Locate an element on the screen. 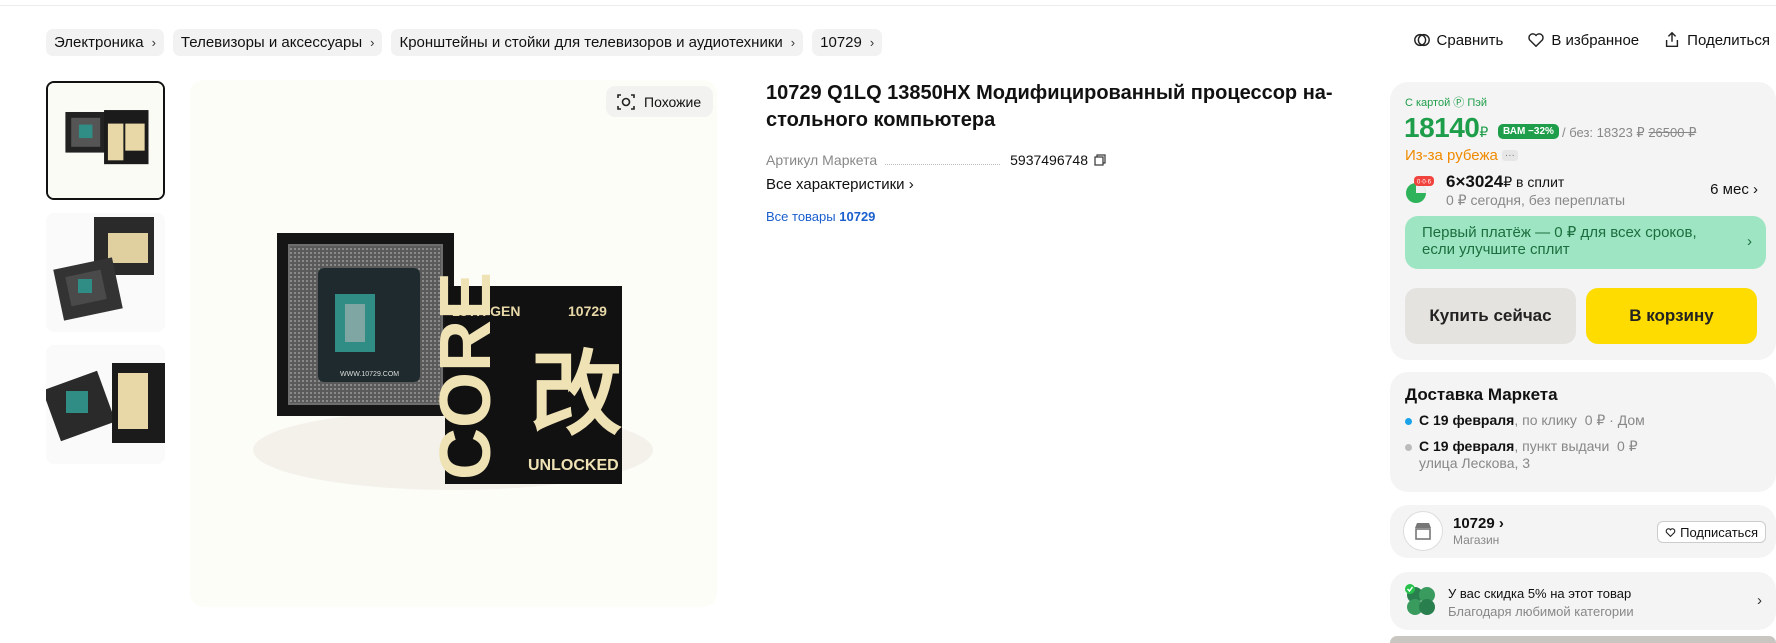 The height and width of the screenshot is (643, 1776). breadcrumb-item-tv: Телевизоры и аксессуары › is located at coordinates (277, 42).